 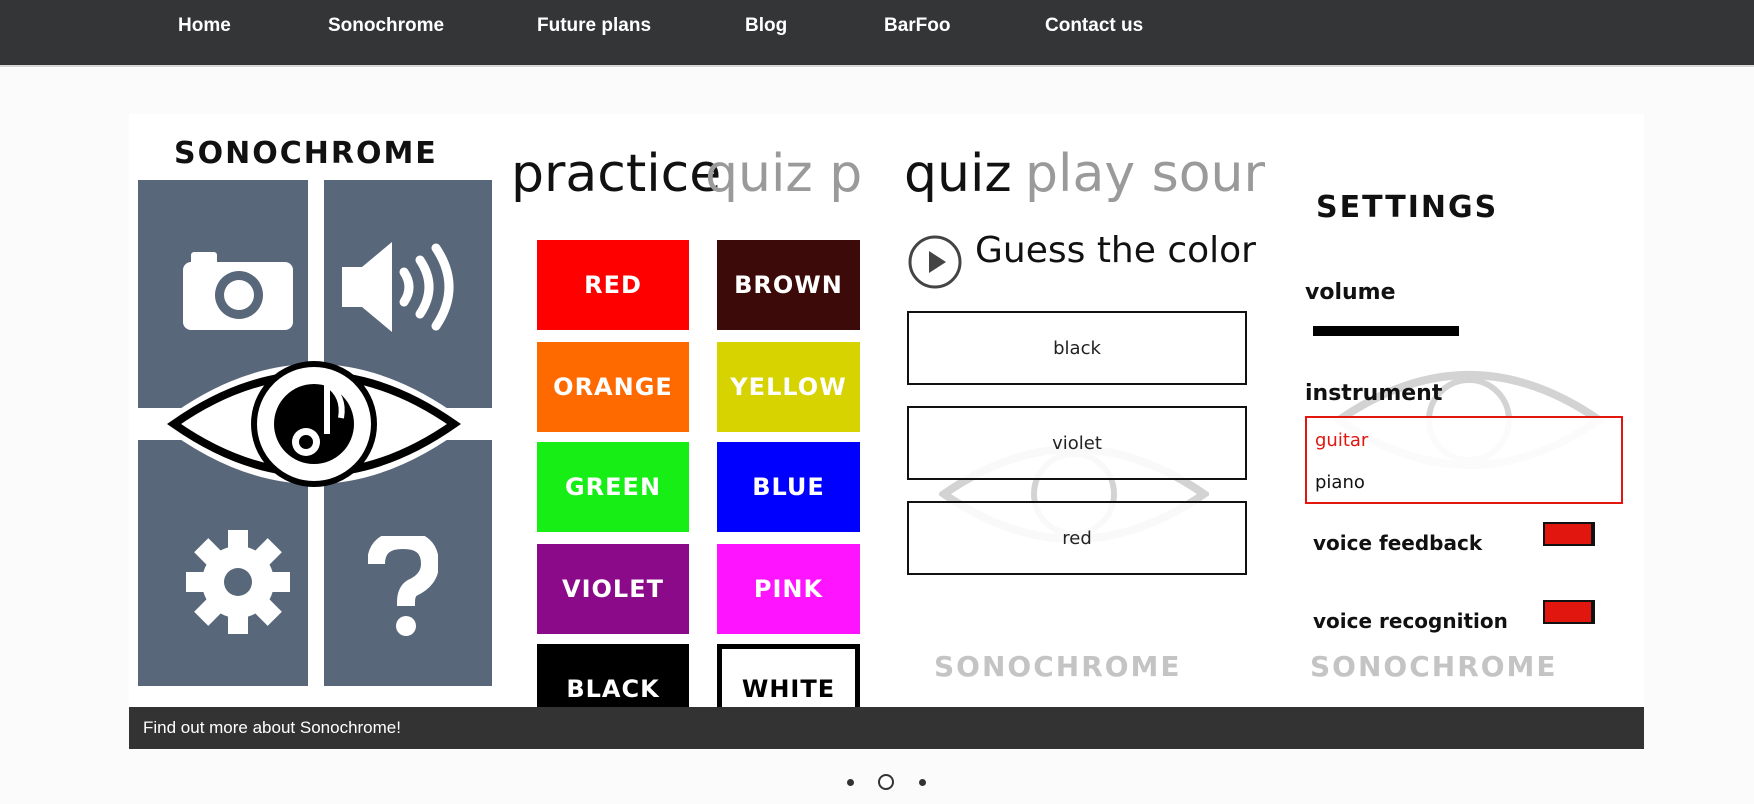 What do you see at coordinates (1077, 538) in the screenshot?
I see `answer-button: red` at bounding box center [1077, 538].